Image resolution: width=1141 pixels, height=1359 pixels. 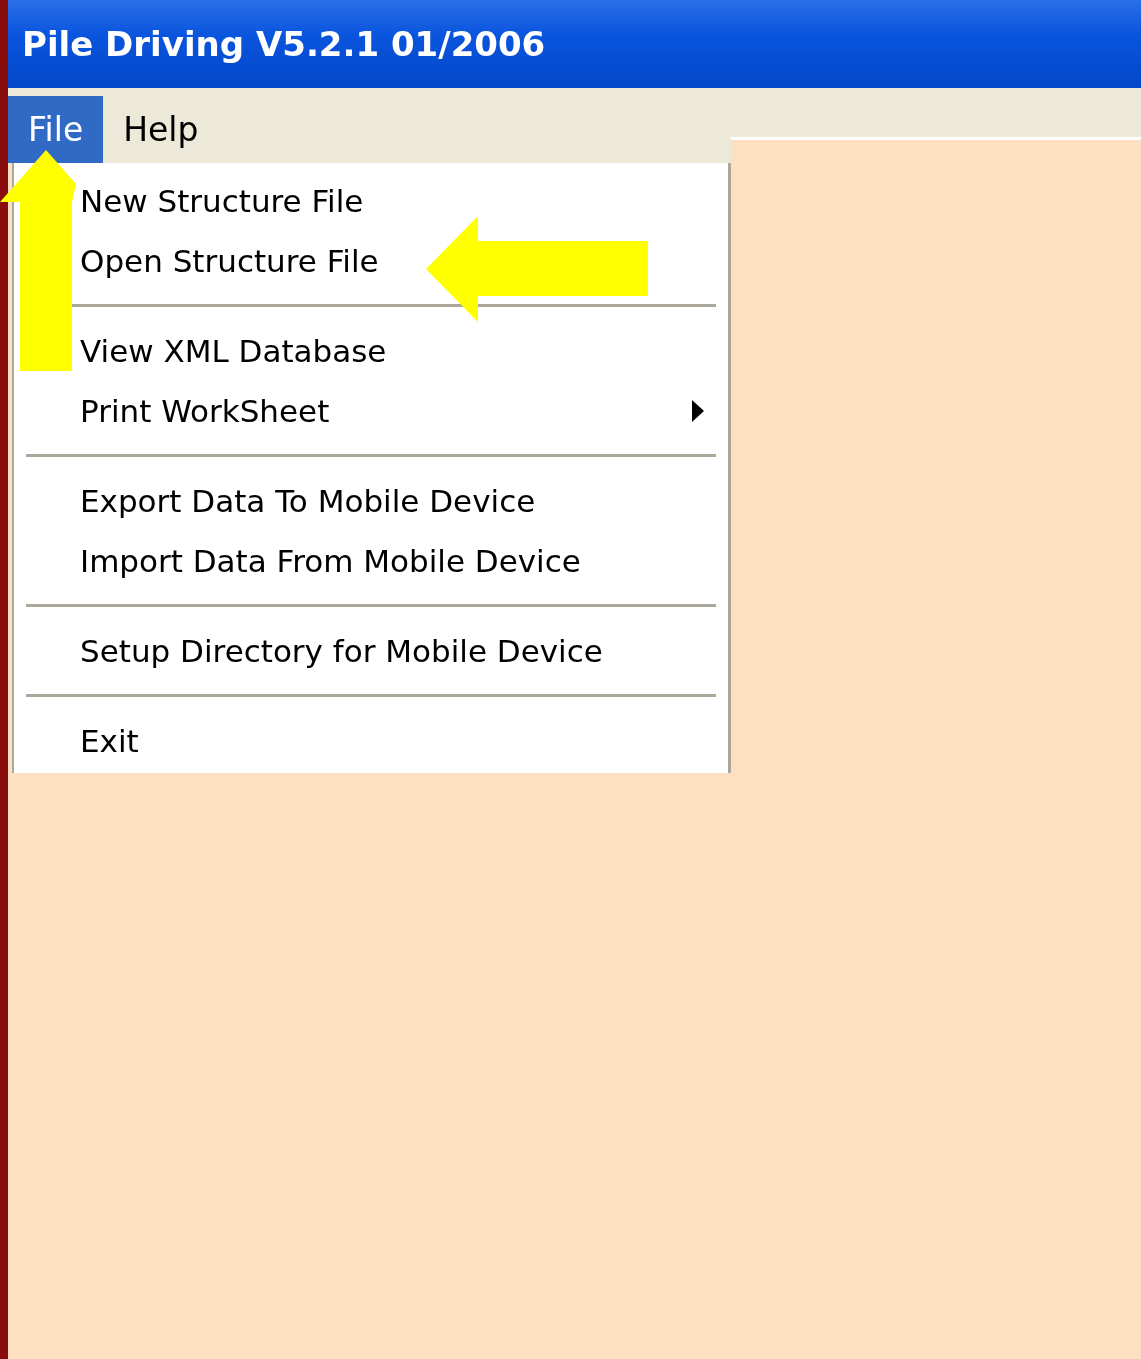 What do you see at coordinates (233, 351) in the screenshot?
I see `menu-item: View XML Database` at bounding box center [233, 351].